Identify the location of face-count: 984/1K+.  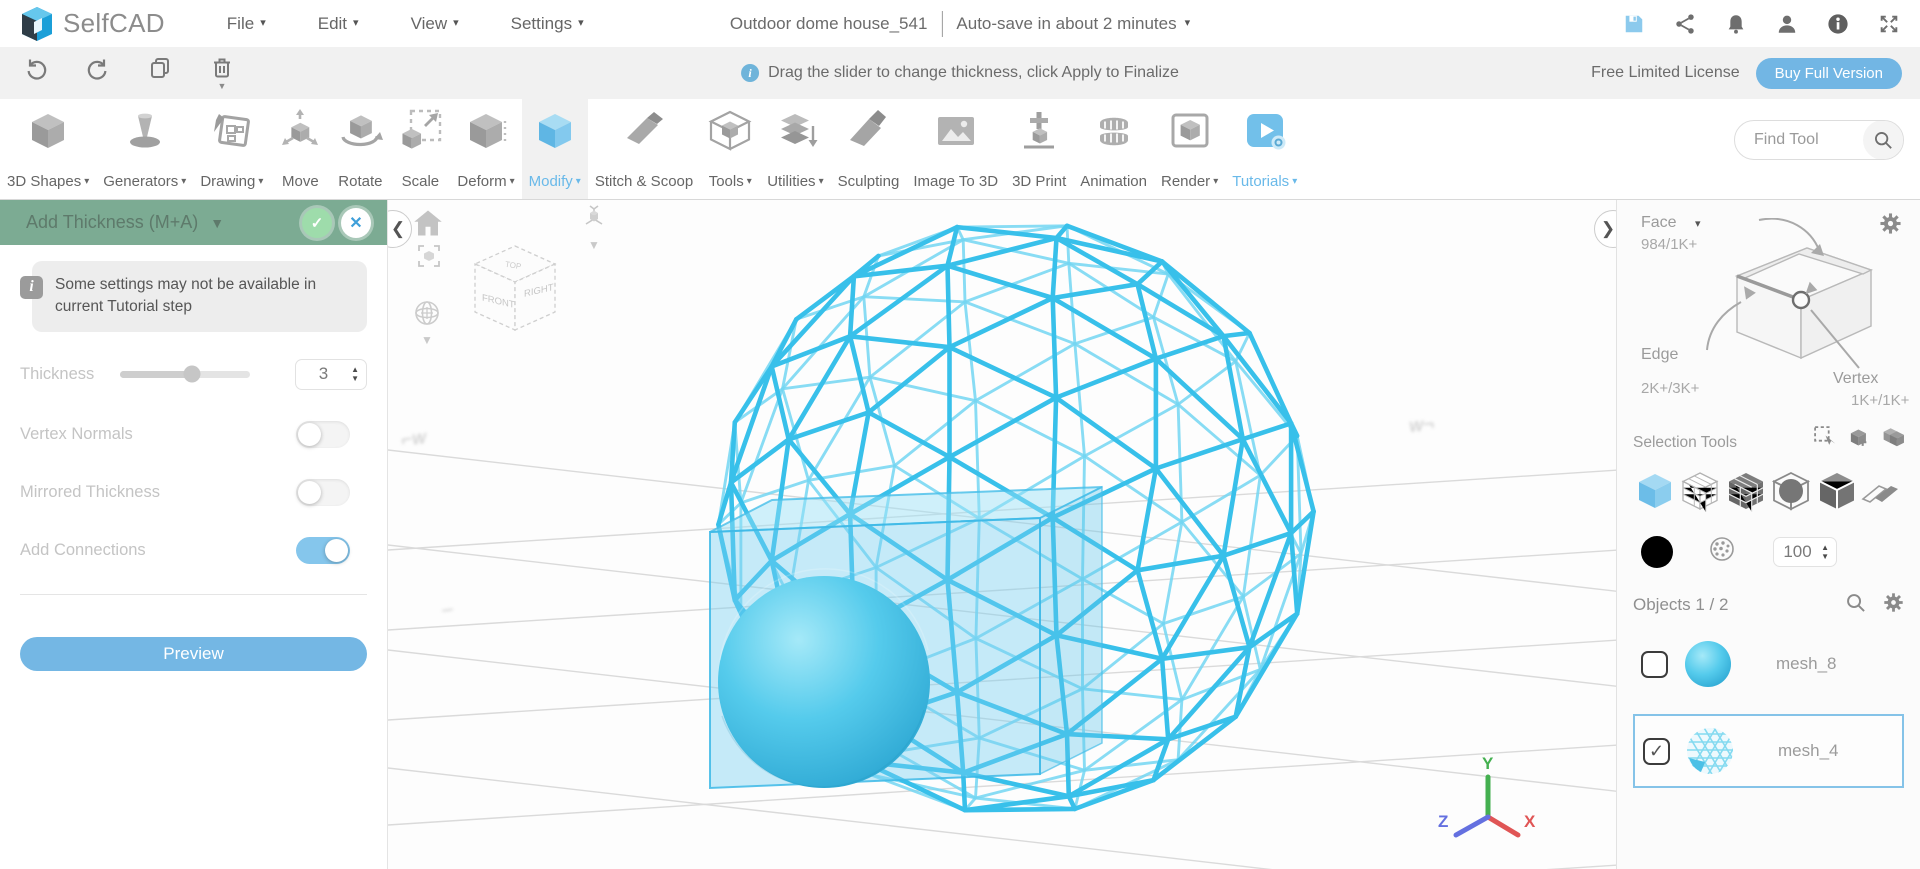
(1669, 244).